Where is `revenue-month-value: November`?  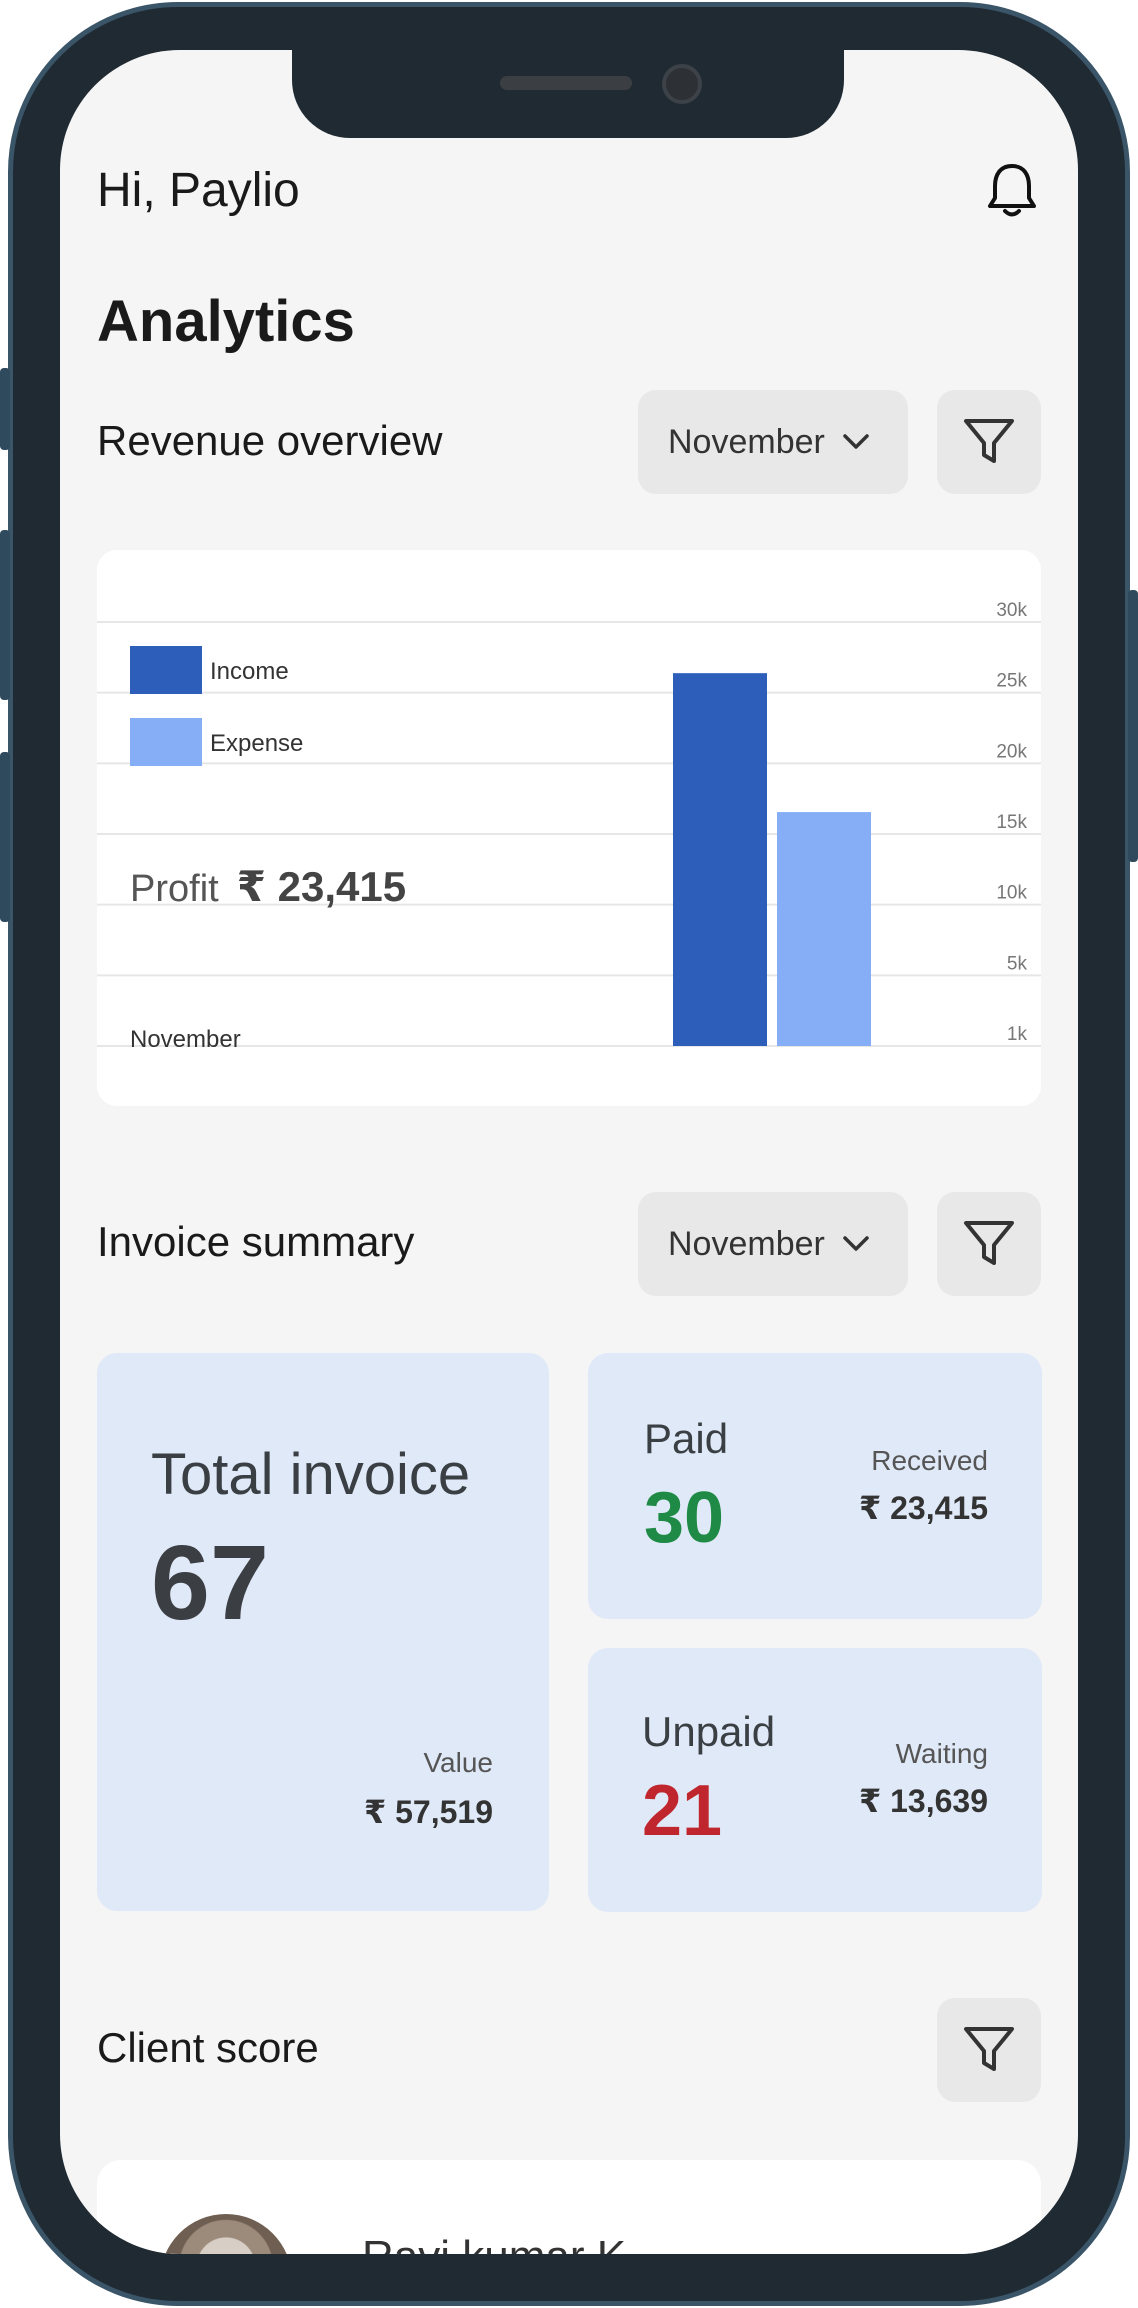 revenue-month-value: November is located at coordinates (746, 441).